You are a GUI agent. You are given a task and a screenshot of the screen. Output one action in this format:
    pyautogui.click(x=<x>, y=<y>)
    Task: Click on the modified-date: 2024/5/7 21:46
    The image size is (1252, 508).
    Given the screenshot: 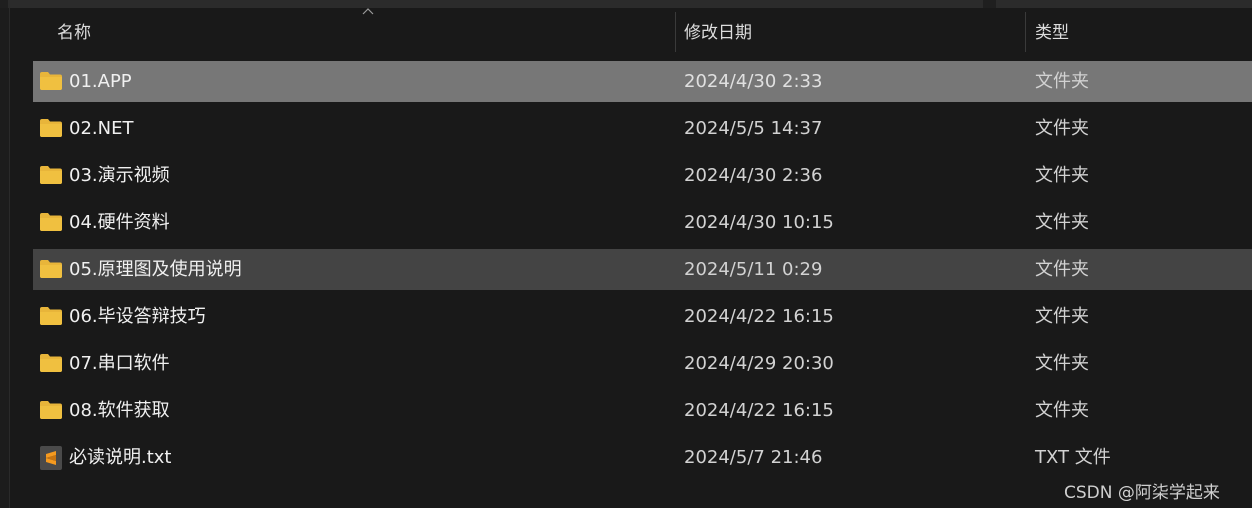 What is the action you would take?
    pyautogui.click(x=753, y=457)
    